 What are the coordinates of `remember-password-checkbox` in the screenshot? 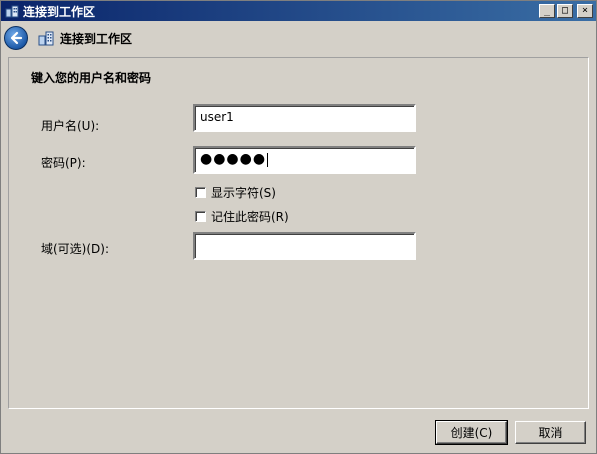 It's located at (200, 216).